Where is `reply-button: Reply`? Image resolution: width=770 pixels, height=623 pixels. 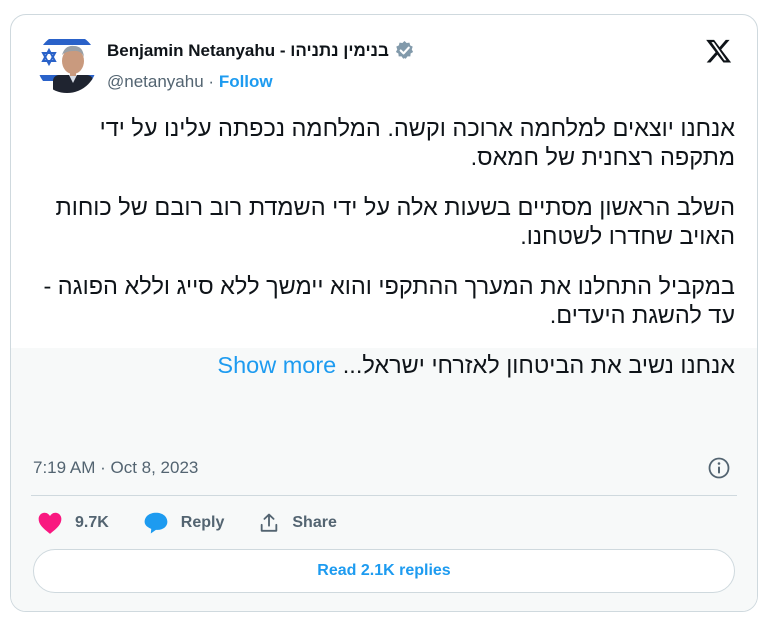 reply-button: Reply is located at coordinates (184, 523).